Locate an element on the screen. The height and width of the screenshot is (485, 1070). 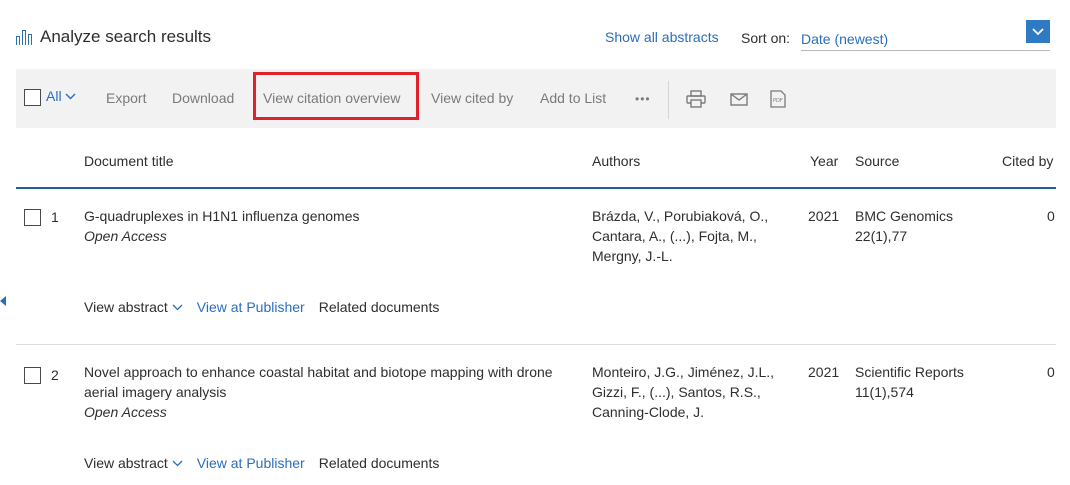
pdf-icon: PDF is located at coordinates (778, 99).